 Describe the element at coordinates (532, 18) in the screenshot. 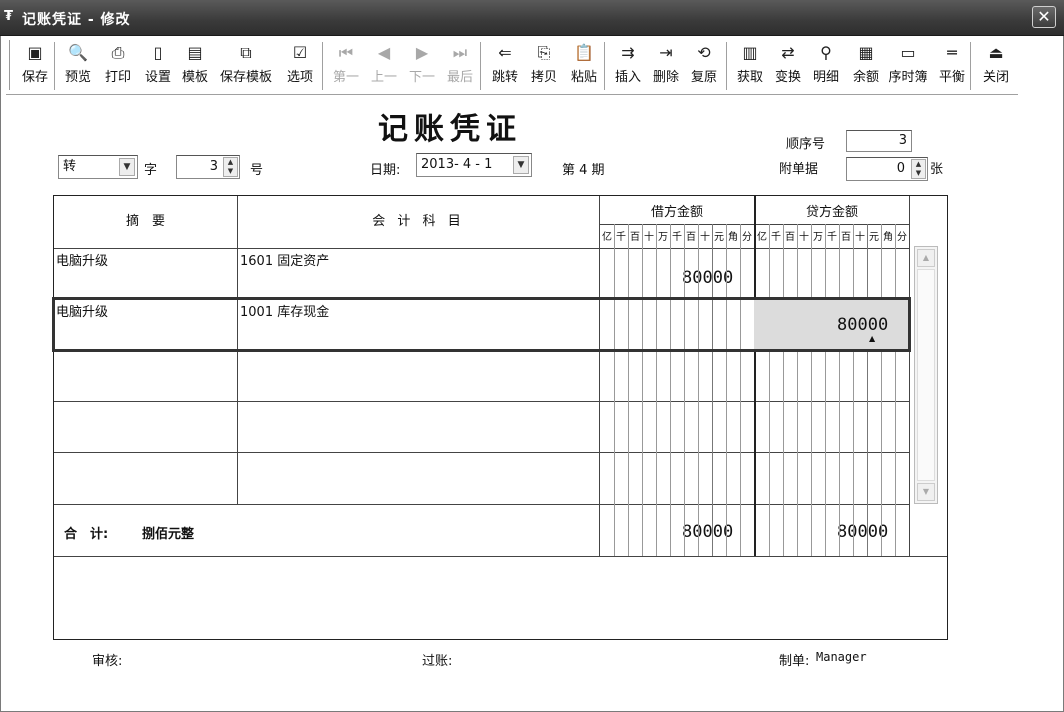

I see `title-bar: ₮ 记账凭证 - 修改 ✕` at that location.